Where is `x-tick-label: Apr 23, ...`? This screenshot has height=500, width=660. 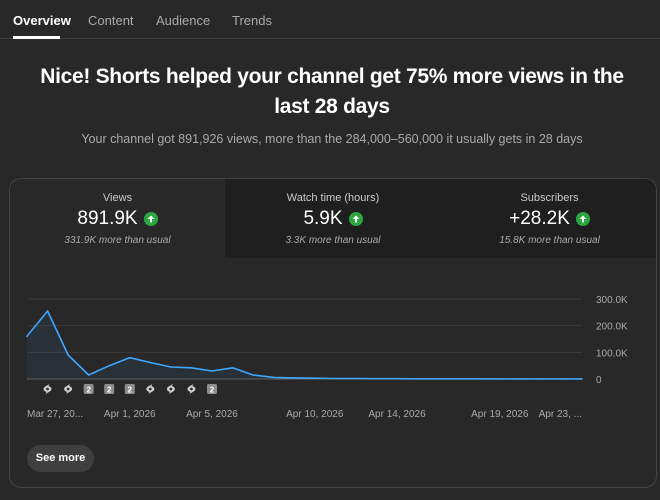 x-tick-label: Apr 23, ... is located at coordinates (560, 414).